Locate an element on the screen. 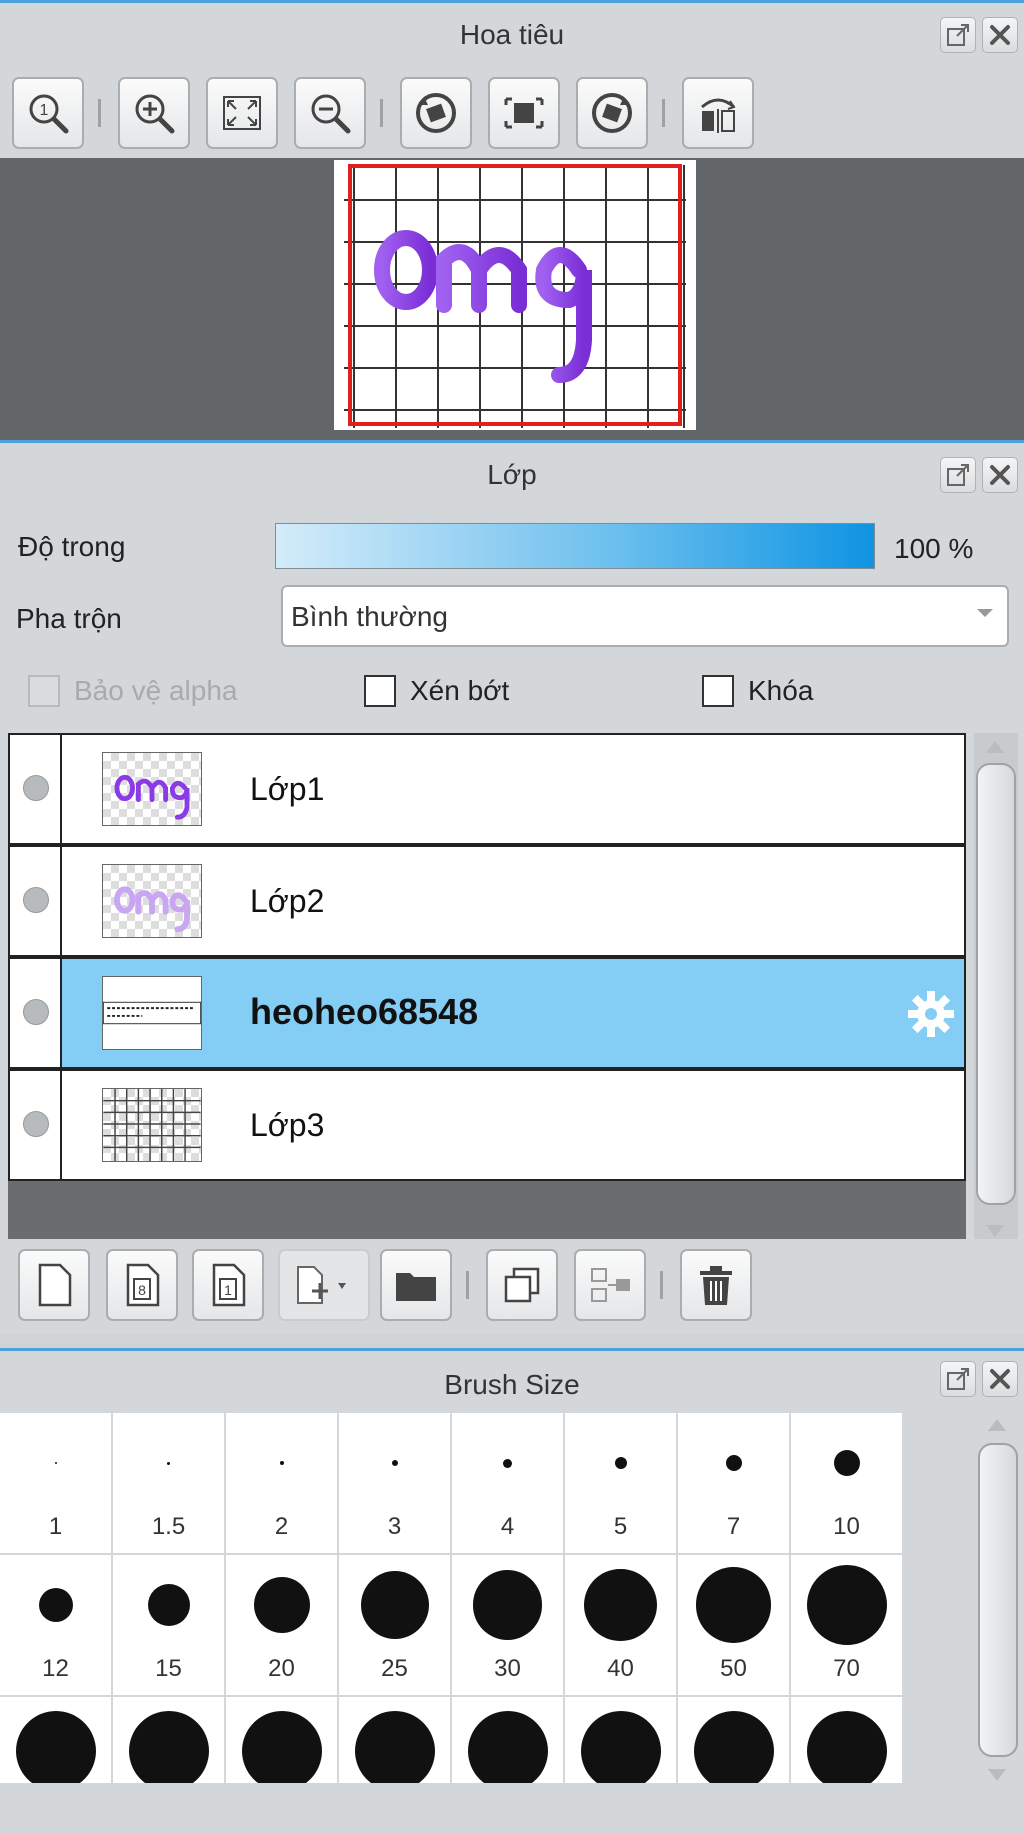 The width and height of the screenshot is (1024, 1834). brush-size-cell: 5 is located at coordinates (620, 1483).